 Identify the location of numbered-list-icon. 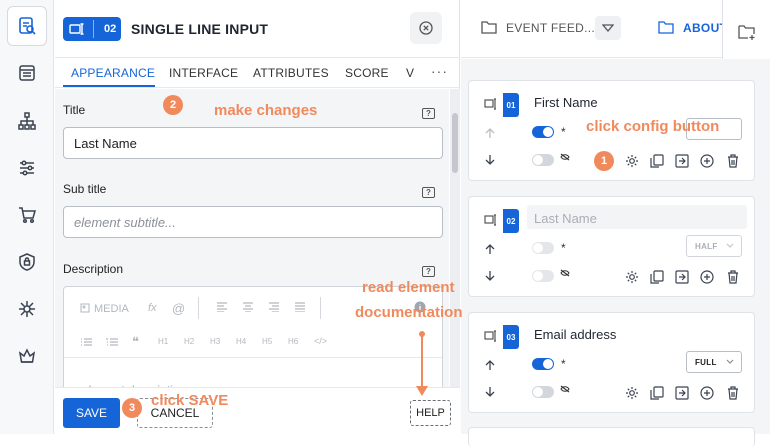
(112, 342).